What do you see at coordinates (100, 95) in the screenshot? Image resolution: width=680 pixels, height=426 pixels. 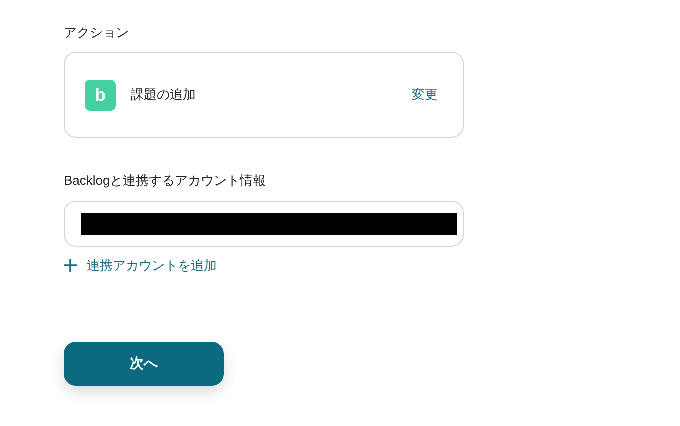 I see `app-logo-icon: b` at bounding box center [100, 95].